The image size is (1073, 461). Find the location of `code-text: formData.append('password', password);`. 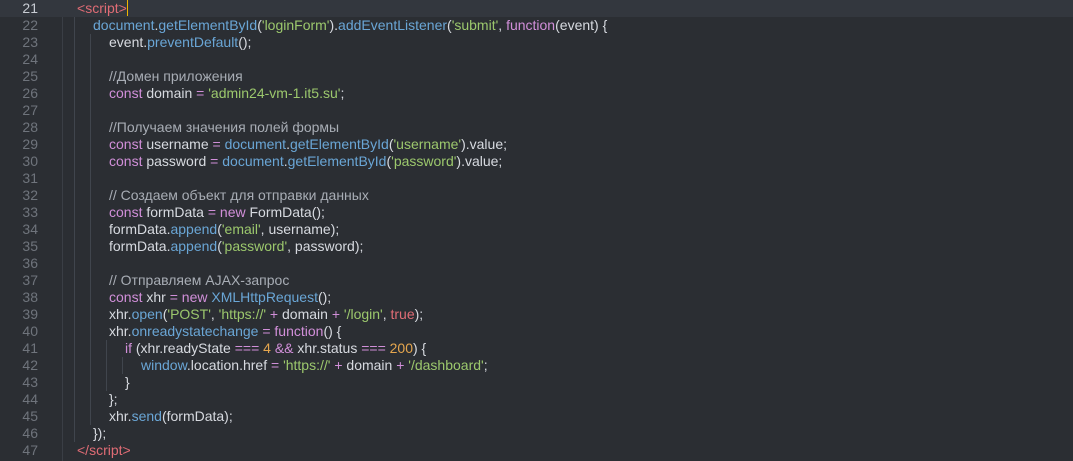

code-text: formData.append('password', password); is located at coordinates (236, 246).